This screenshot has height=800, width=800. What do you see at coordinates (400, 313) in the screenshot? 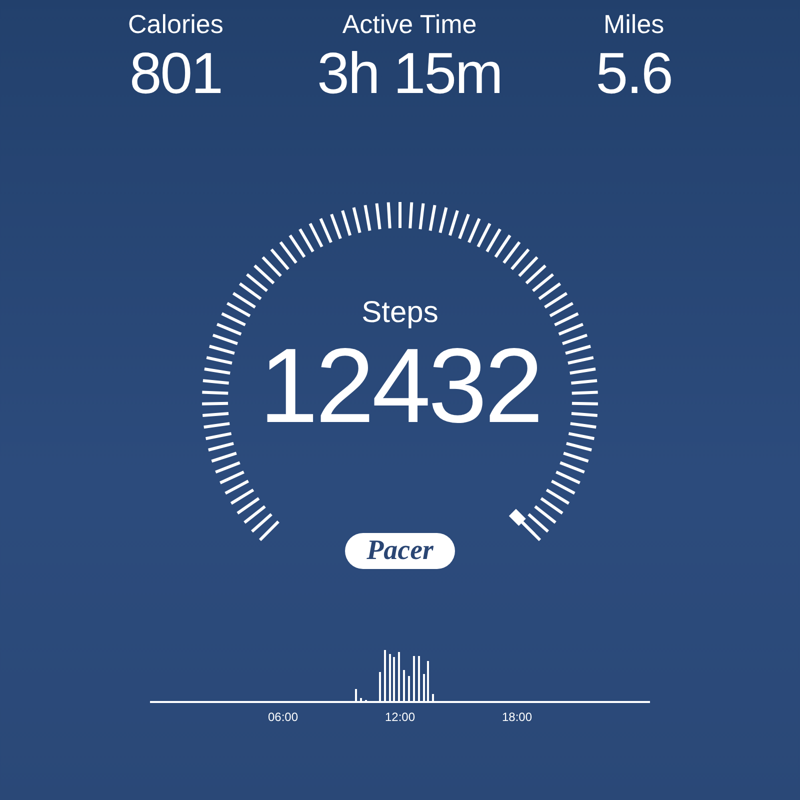
I see `steps-label: Steps` at bounding box center [400, 313].